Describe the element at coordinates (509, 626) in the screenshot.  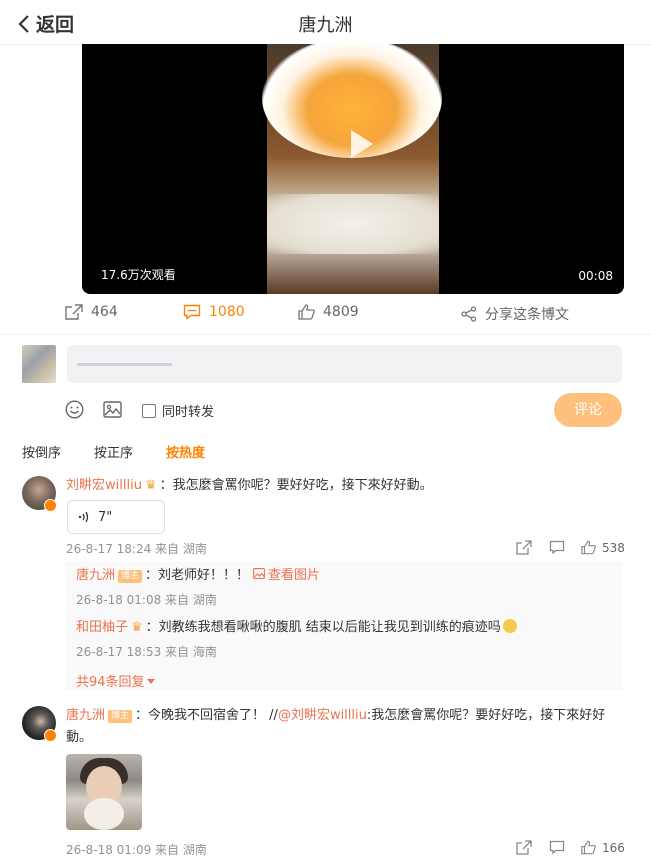
I see `emoji-sticker-icon` at that location.